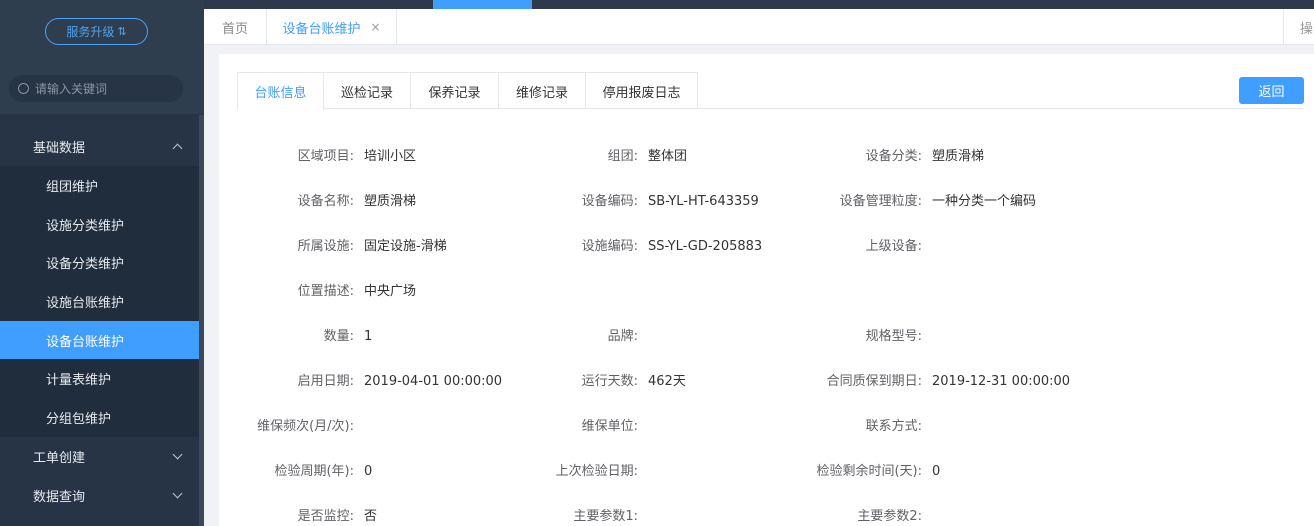 The height and width of the screenshot is (526, 1314). What do you see at coordinates (893, 426) in the screenshot?
I see `field-label: 联系方式:` at bounding box center [893, 426].